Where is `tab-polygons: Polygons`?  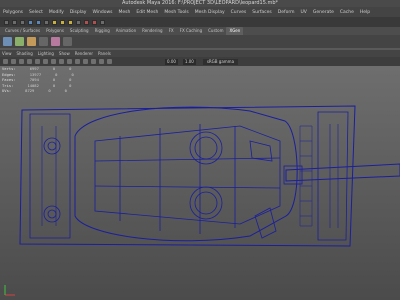 tab-polygons: Polygons is located at coordinates (55, 31).